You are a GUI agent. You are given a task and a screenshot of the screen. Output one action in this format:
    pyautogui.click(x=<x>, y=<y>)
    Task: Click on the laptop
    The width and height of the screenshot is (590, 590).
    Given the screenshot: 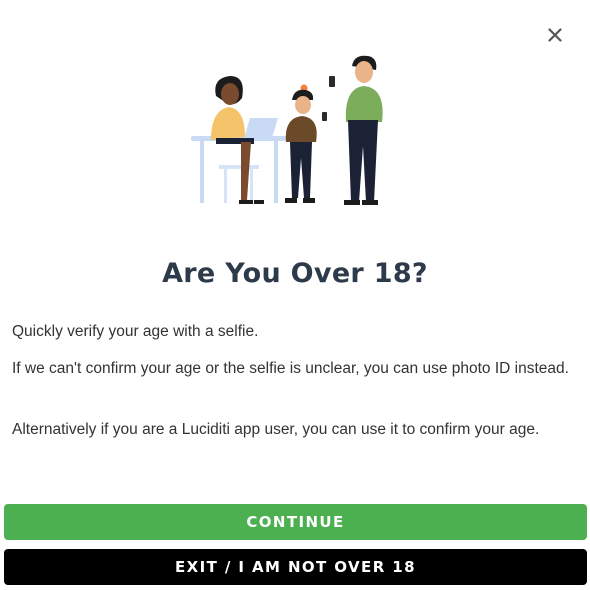 What is the action you would take?
    pyautogui.click(x=261, y=128)
    